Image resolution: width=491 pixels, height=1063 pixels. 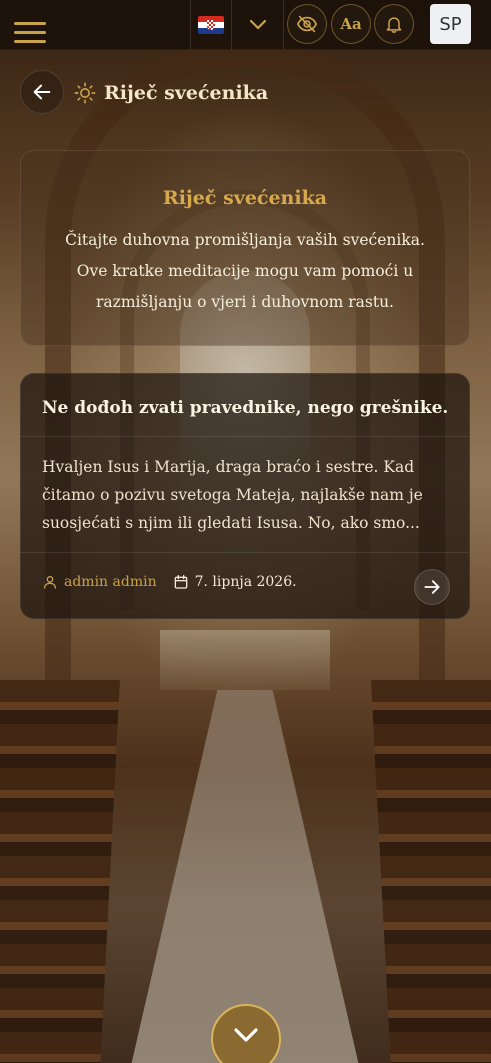 I want to click on language-flag-button, so click(x=211, y=25).